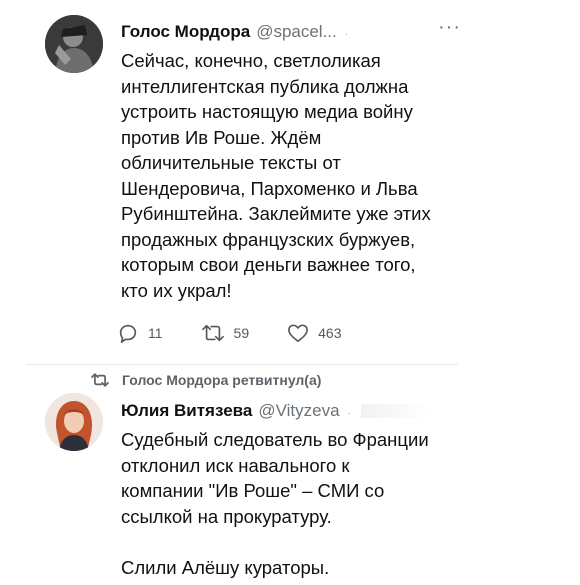 The width and height of the screenshot is (580, 585). What do you see at coordinates (298, 411) in the screenshot?
I see `author-handle: @Vityzeva` at bounding box center [298, 411].